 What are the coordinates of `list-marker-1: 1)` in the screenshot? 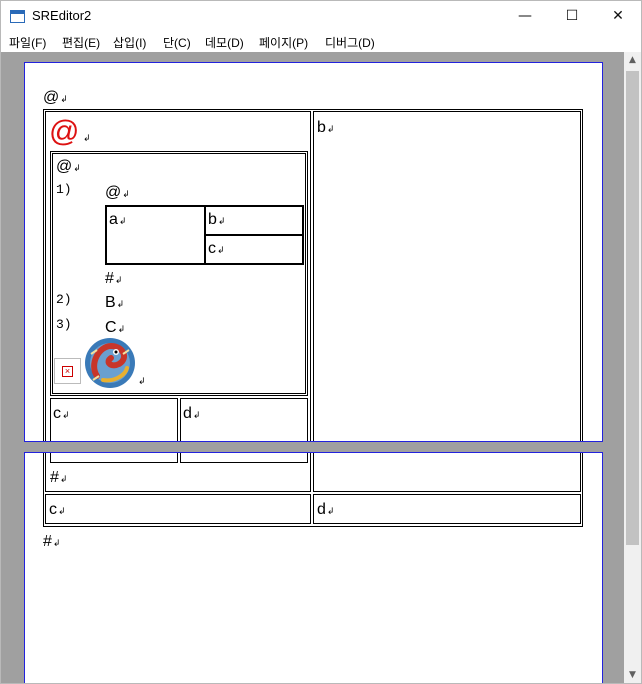 It's located at (64, 189).